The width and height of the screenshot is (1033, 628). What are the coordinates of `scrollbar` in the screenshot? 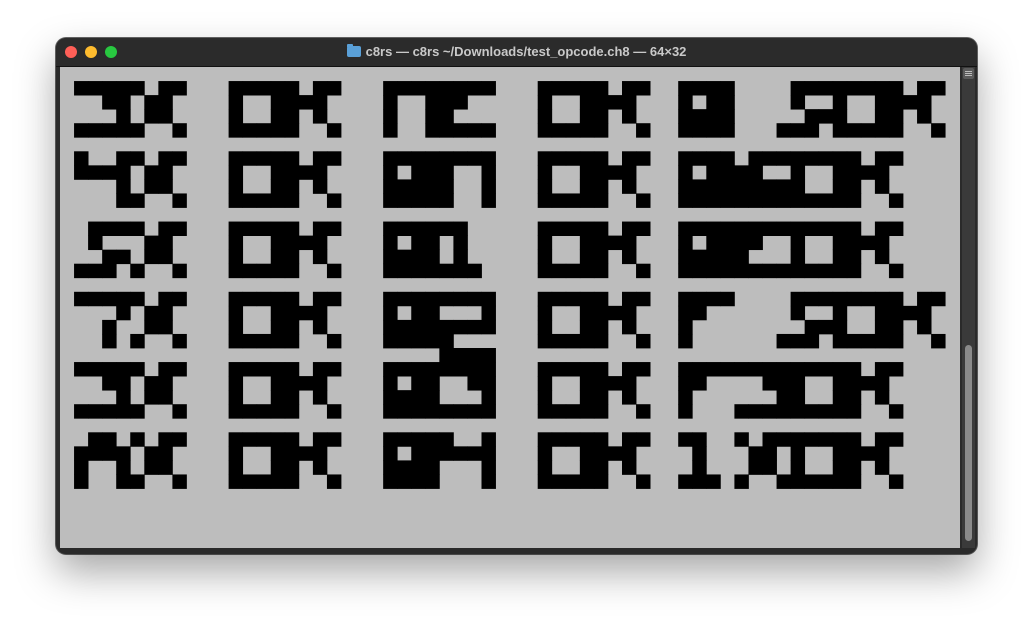 It's located at (968, 307).